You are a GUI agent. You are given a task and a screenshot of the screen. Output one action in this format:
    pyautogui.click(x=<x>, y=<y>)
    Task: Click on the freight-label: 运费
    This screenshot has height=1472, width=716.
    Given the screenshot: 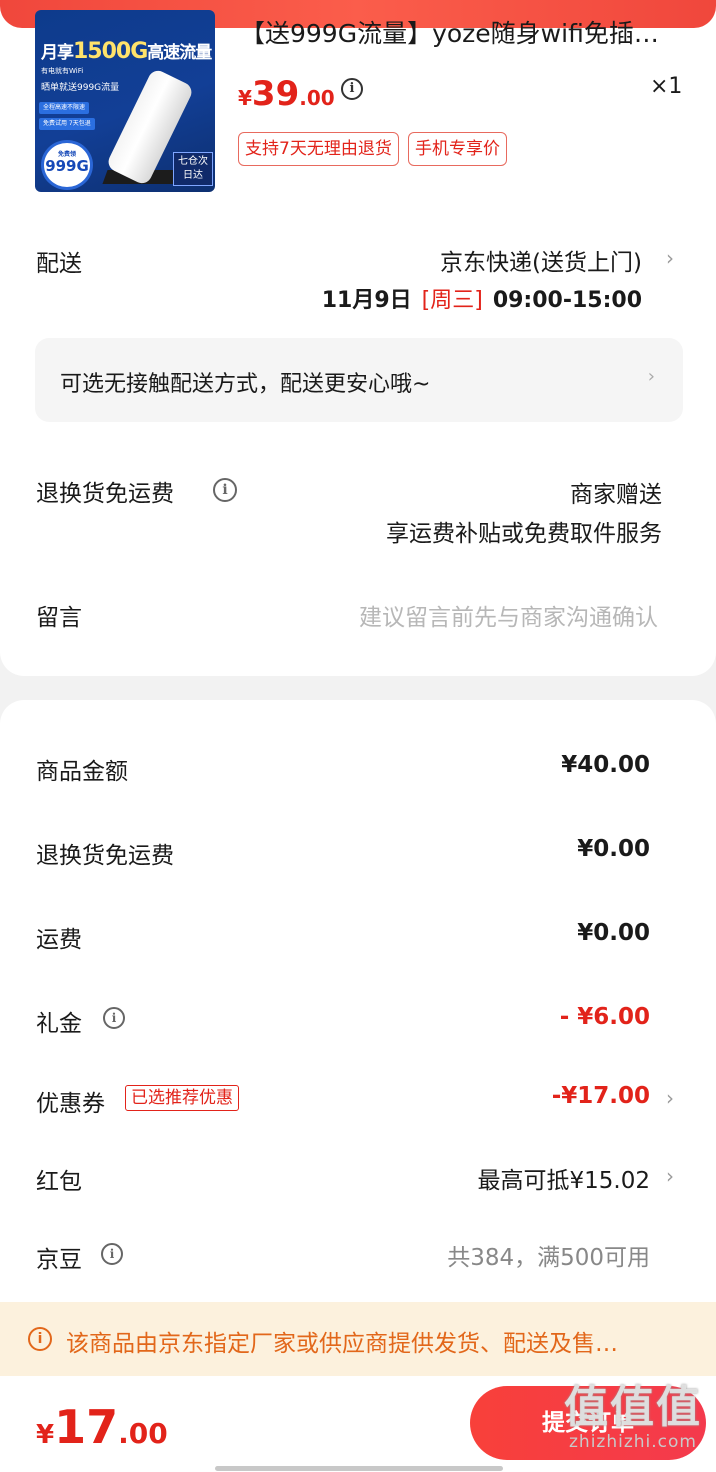 What is the action you would take?
    pyautogui.click(x=59, y=940)
    